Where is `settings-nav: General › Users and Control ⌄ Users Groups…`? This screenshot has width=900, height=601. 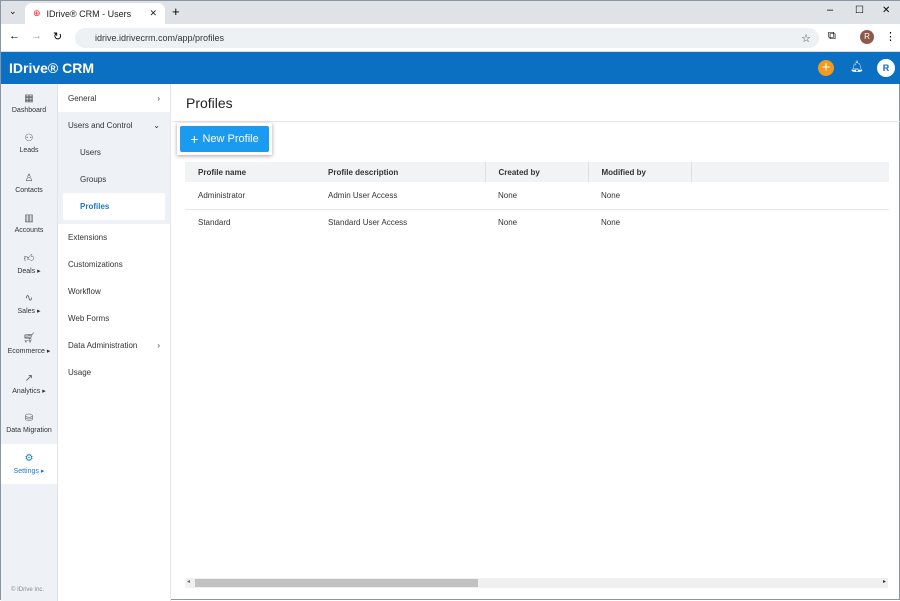 settings-nav: General › Users and Control ⌄ Users Groups… is located at coordinates (114, 342).